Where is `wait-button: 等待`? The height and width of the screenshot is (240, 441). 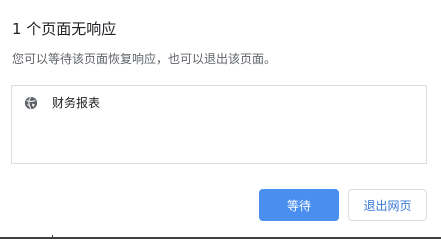 wait-button: 等待 is located at coordinates (299, 205).